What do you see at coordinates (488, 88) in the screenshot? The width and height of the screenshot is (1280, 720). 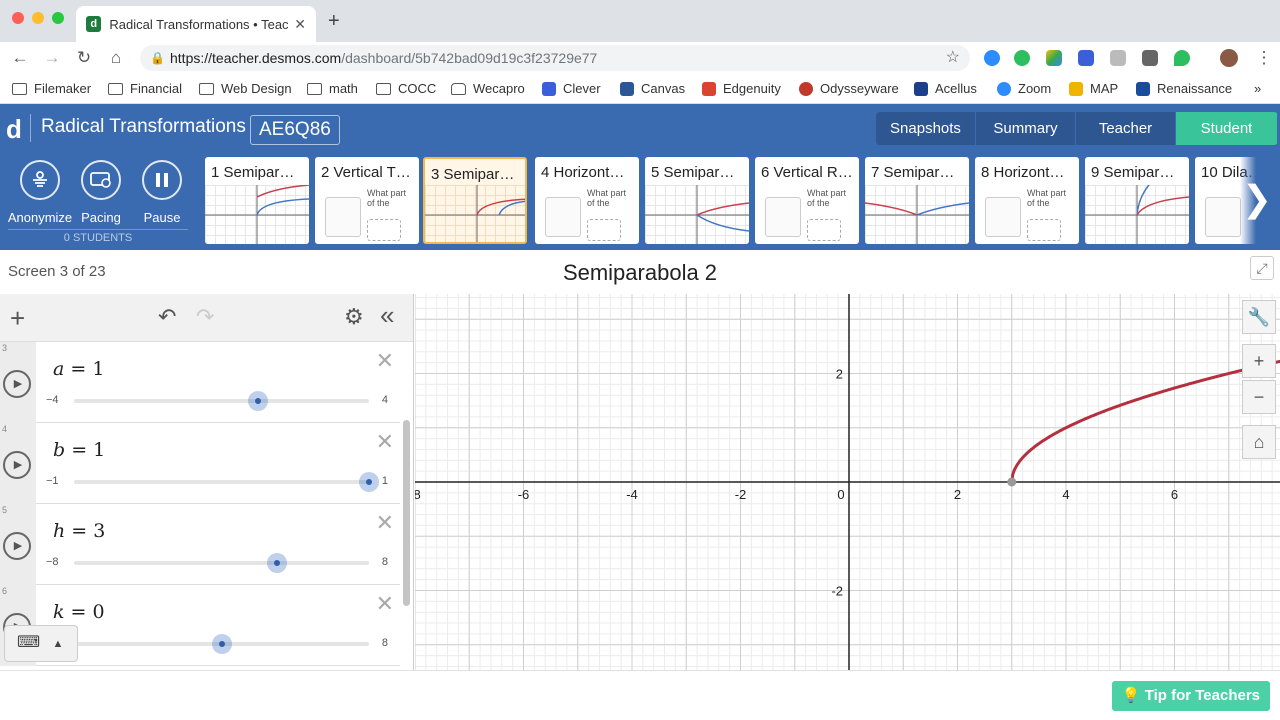 I see `bookmark-wecapro: Wecapro` at bounding box center [488, 88].